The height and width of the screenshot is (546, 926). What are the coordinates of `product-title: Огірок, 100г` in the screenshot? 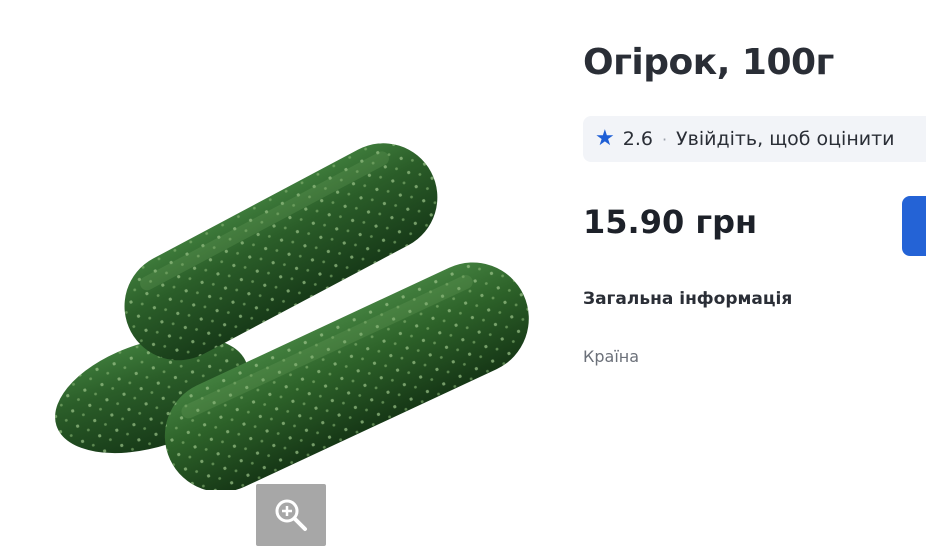 It's located at (708, 62).